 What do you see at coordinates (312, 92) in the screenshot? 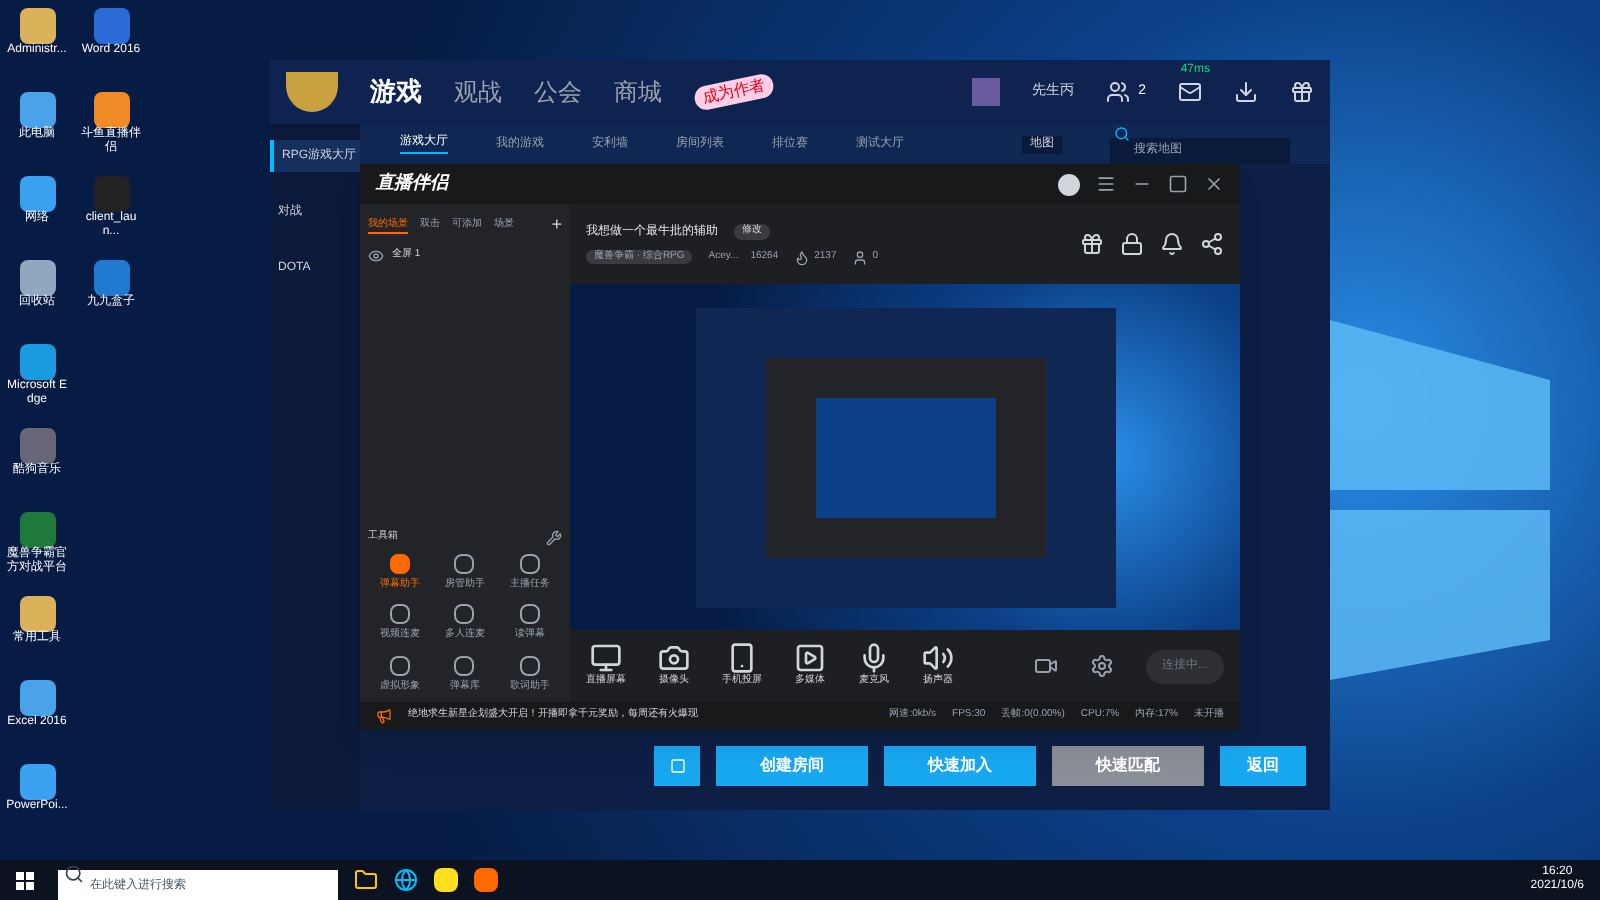
I see `shield-logo-icon` at bounding box center [312, 92].